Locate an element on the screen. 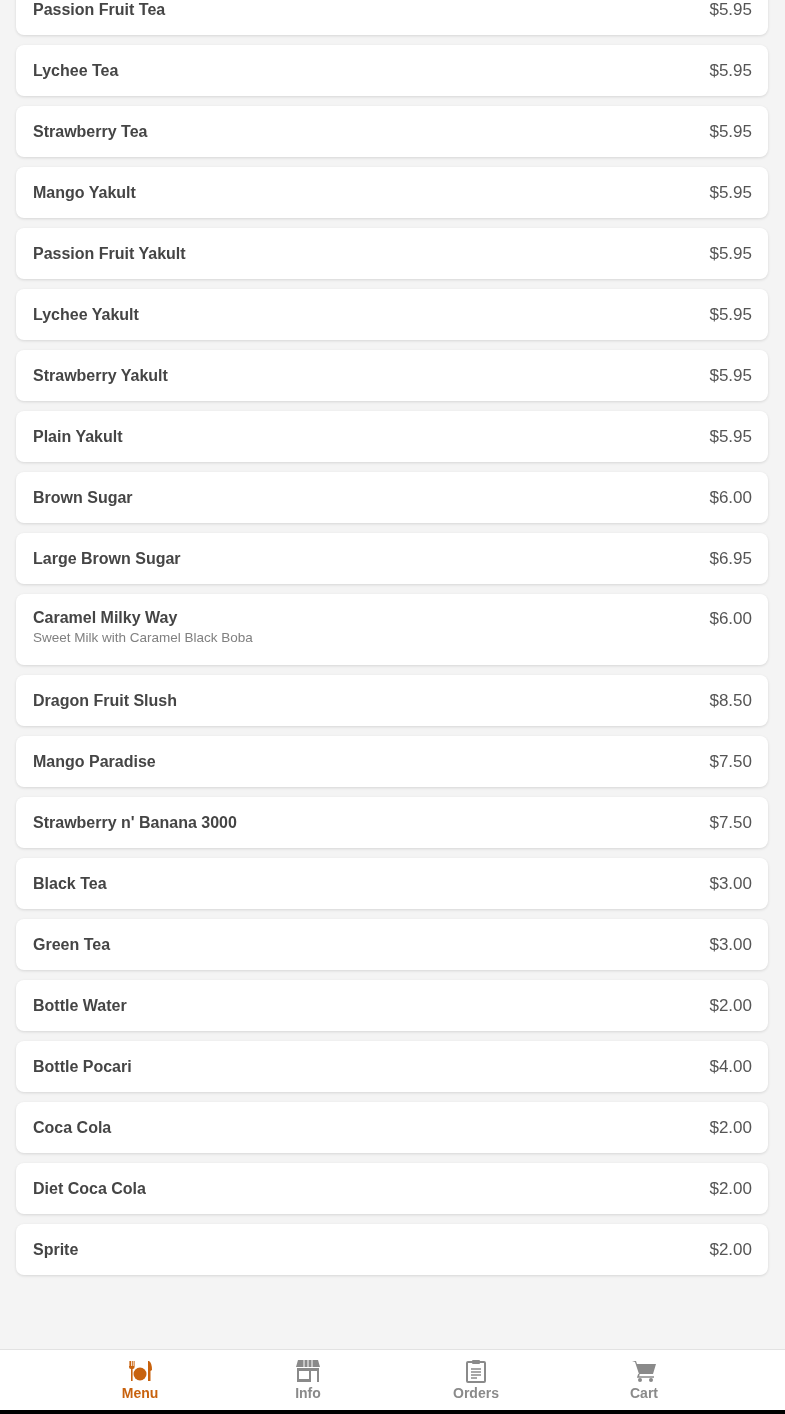 The width and height of the screenshot is (785, 1414). item-name: Diet Coca Cola is located at coordinates (89, 1188).